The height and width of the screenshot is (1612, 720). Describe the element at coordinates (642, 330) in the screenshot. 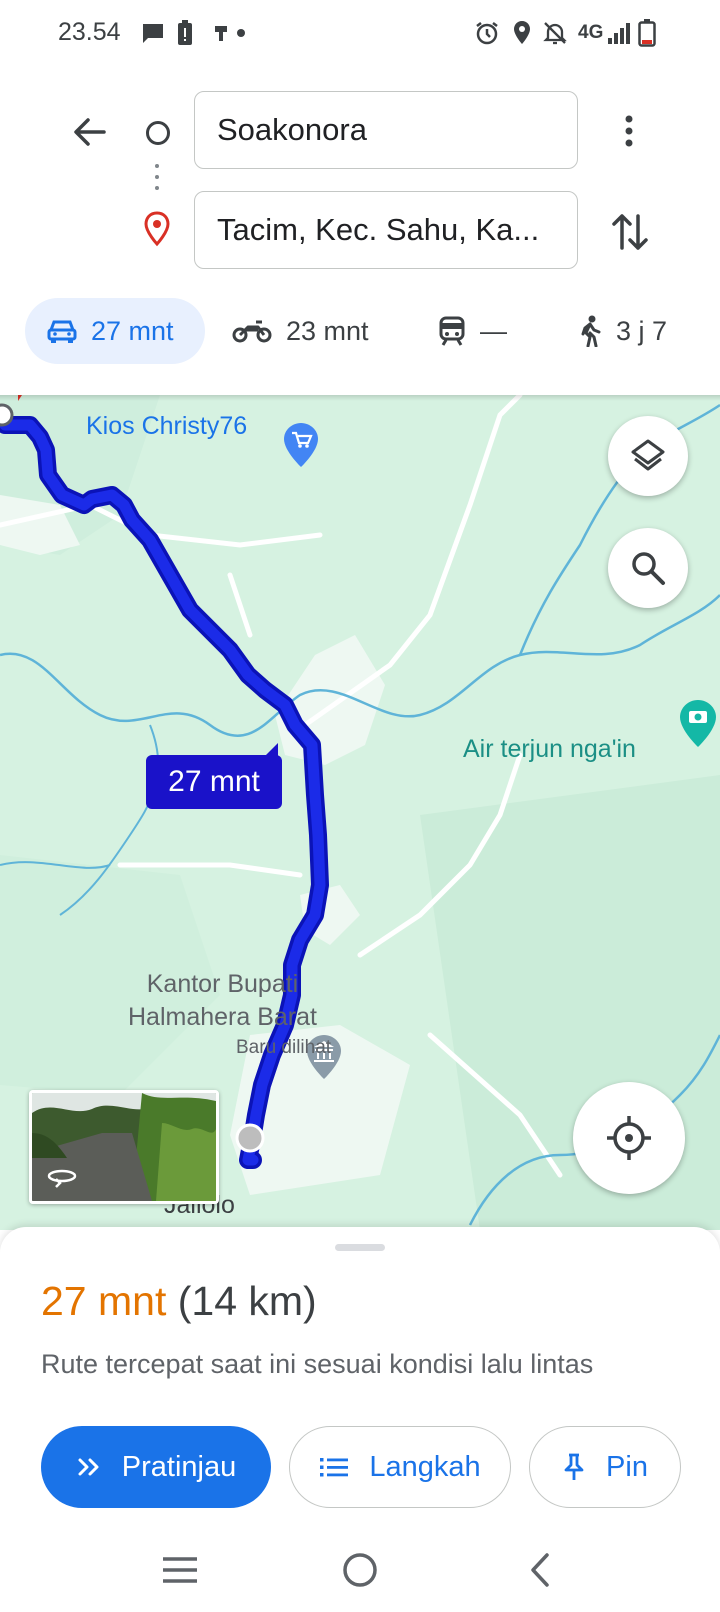

I see `mode-walking-label: 3 j 7` at that location.